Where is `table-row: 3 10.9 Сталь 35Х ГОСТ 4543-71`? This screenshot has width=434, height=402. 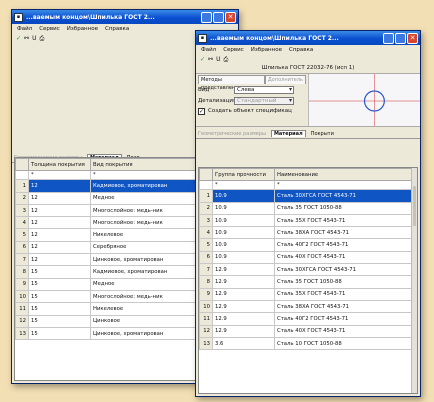
table-row: 3 10.9 Сталь 35Х ГОСТ 4543-71 is located at coordinates (308, 220).